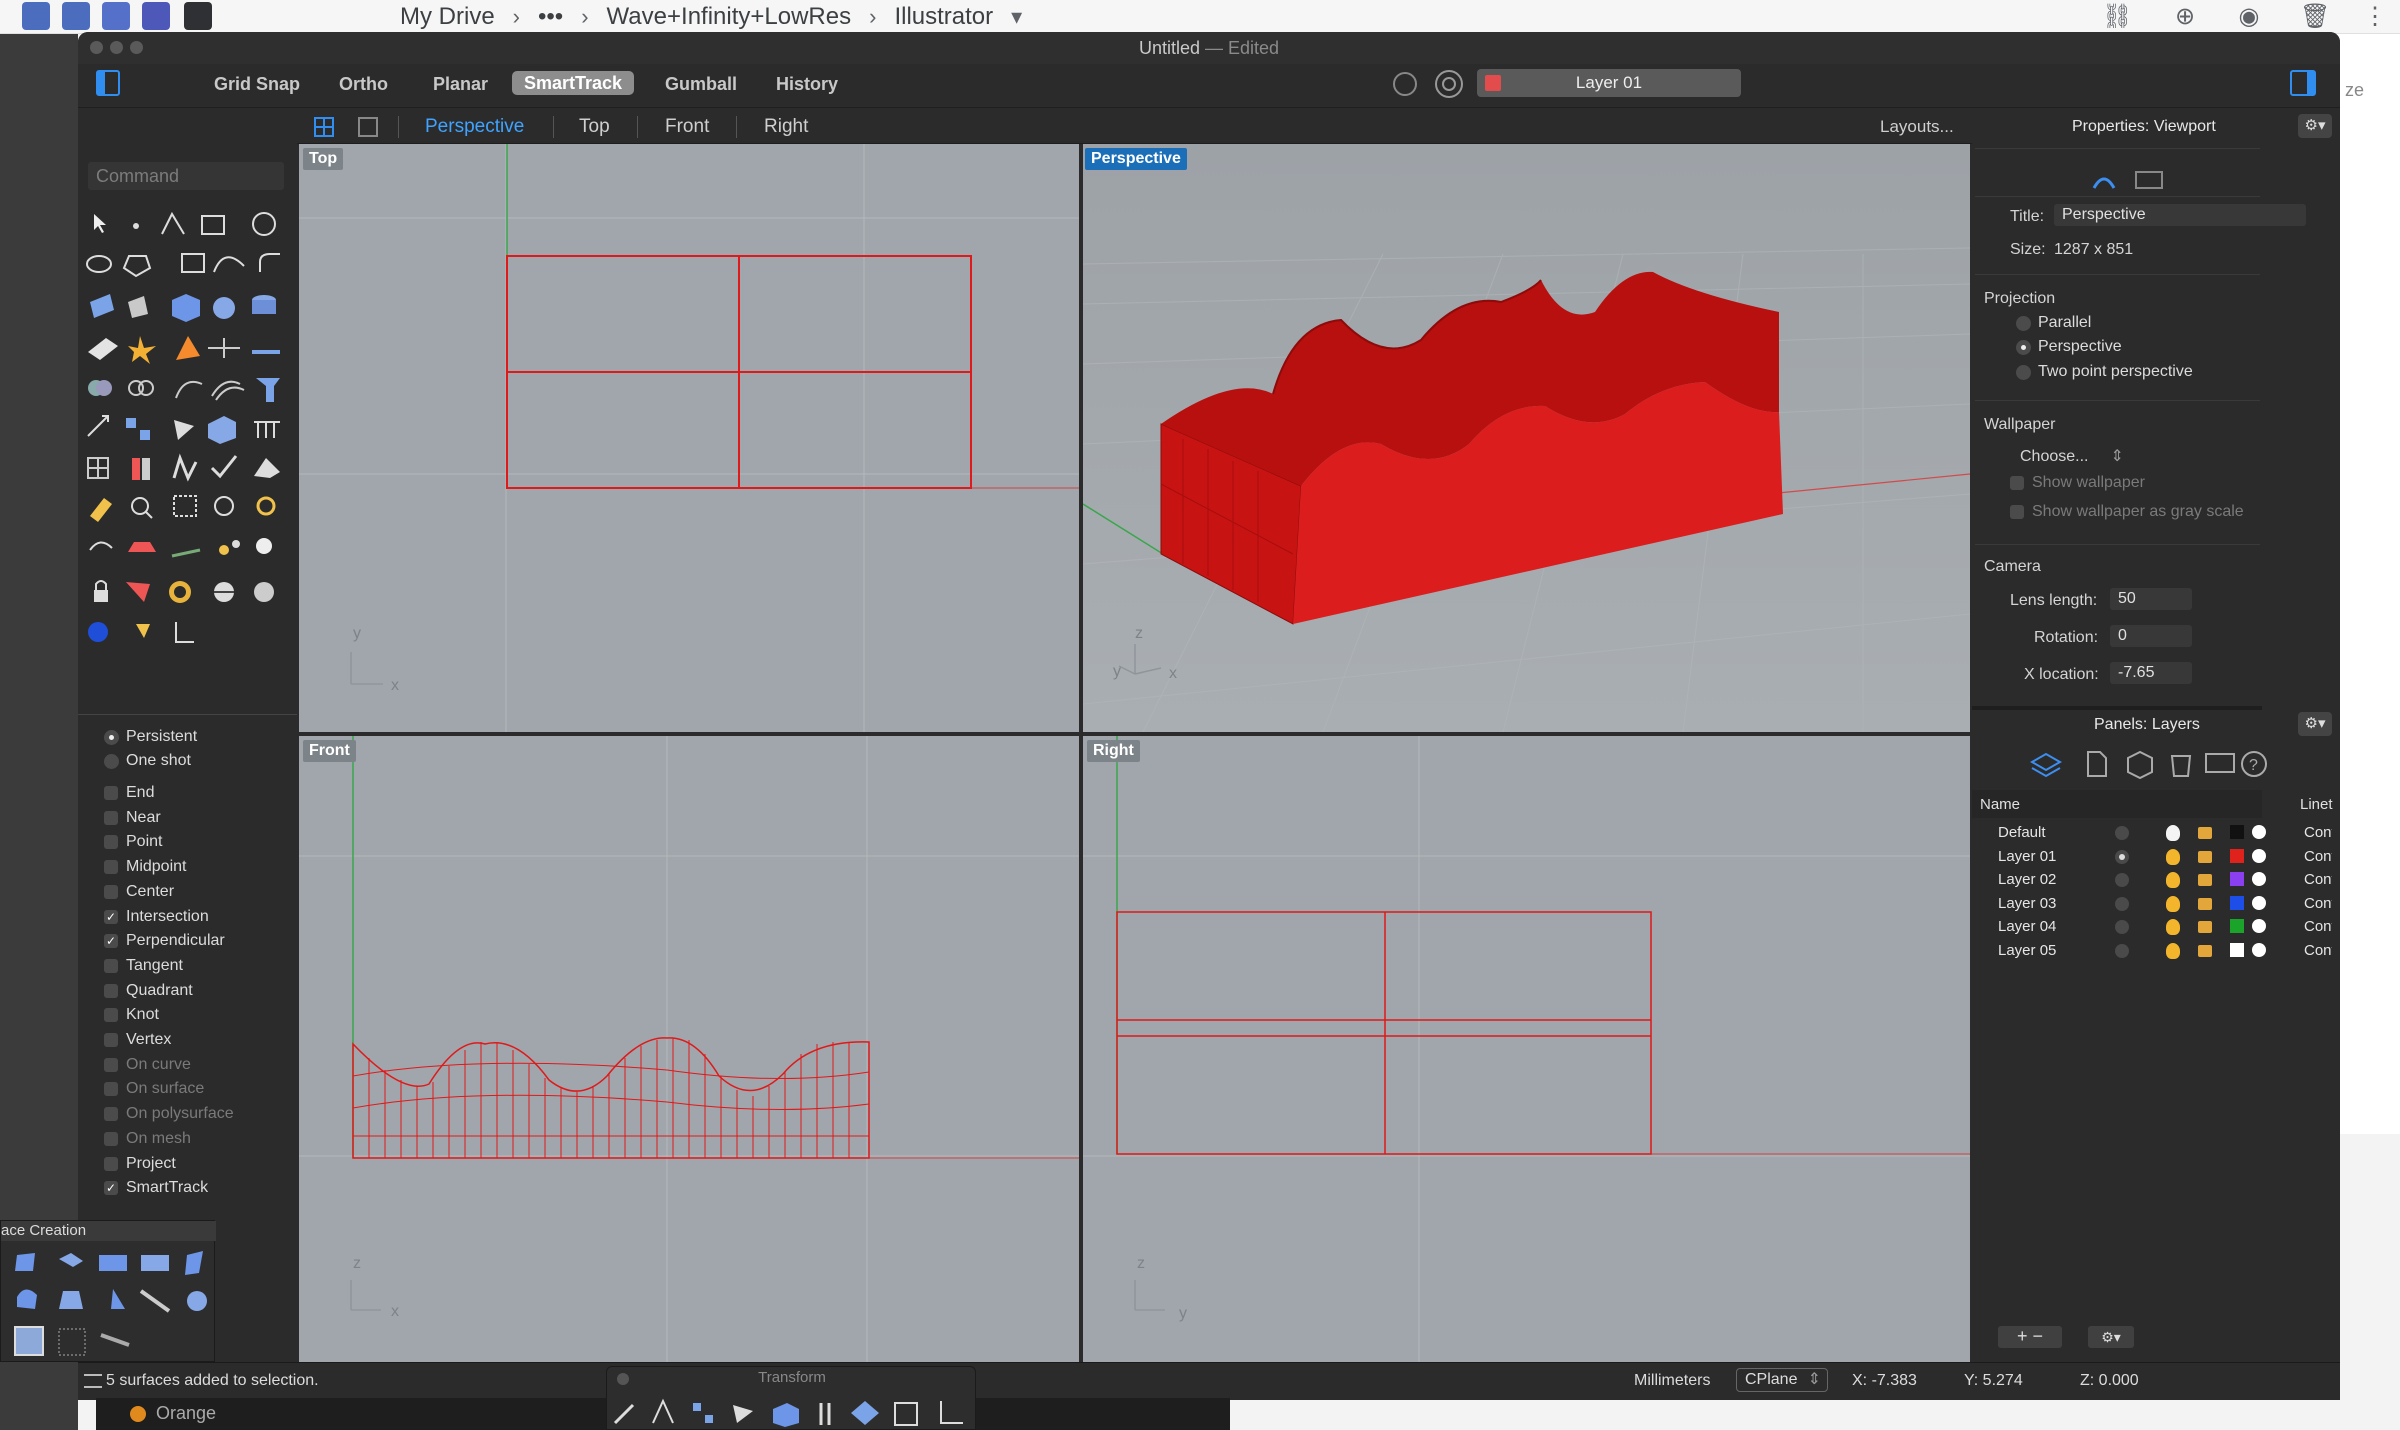  Describe the element at coordinates (687, 127) in the screenshot. I see `tab-front: Front` at that location.